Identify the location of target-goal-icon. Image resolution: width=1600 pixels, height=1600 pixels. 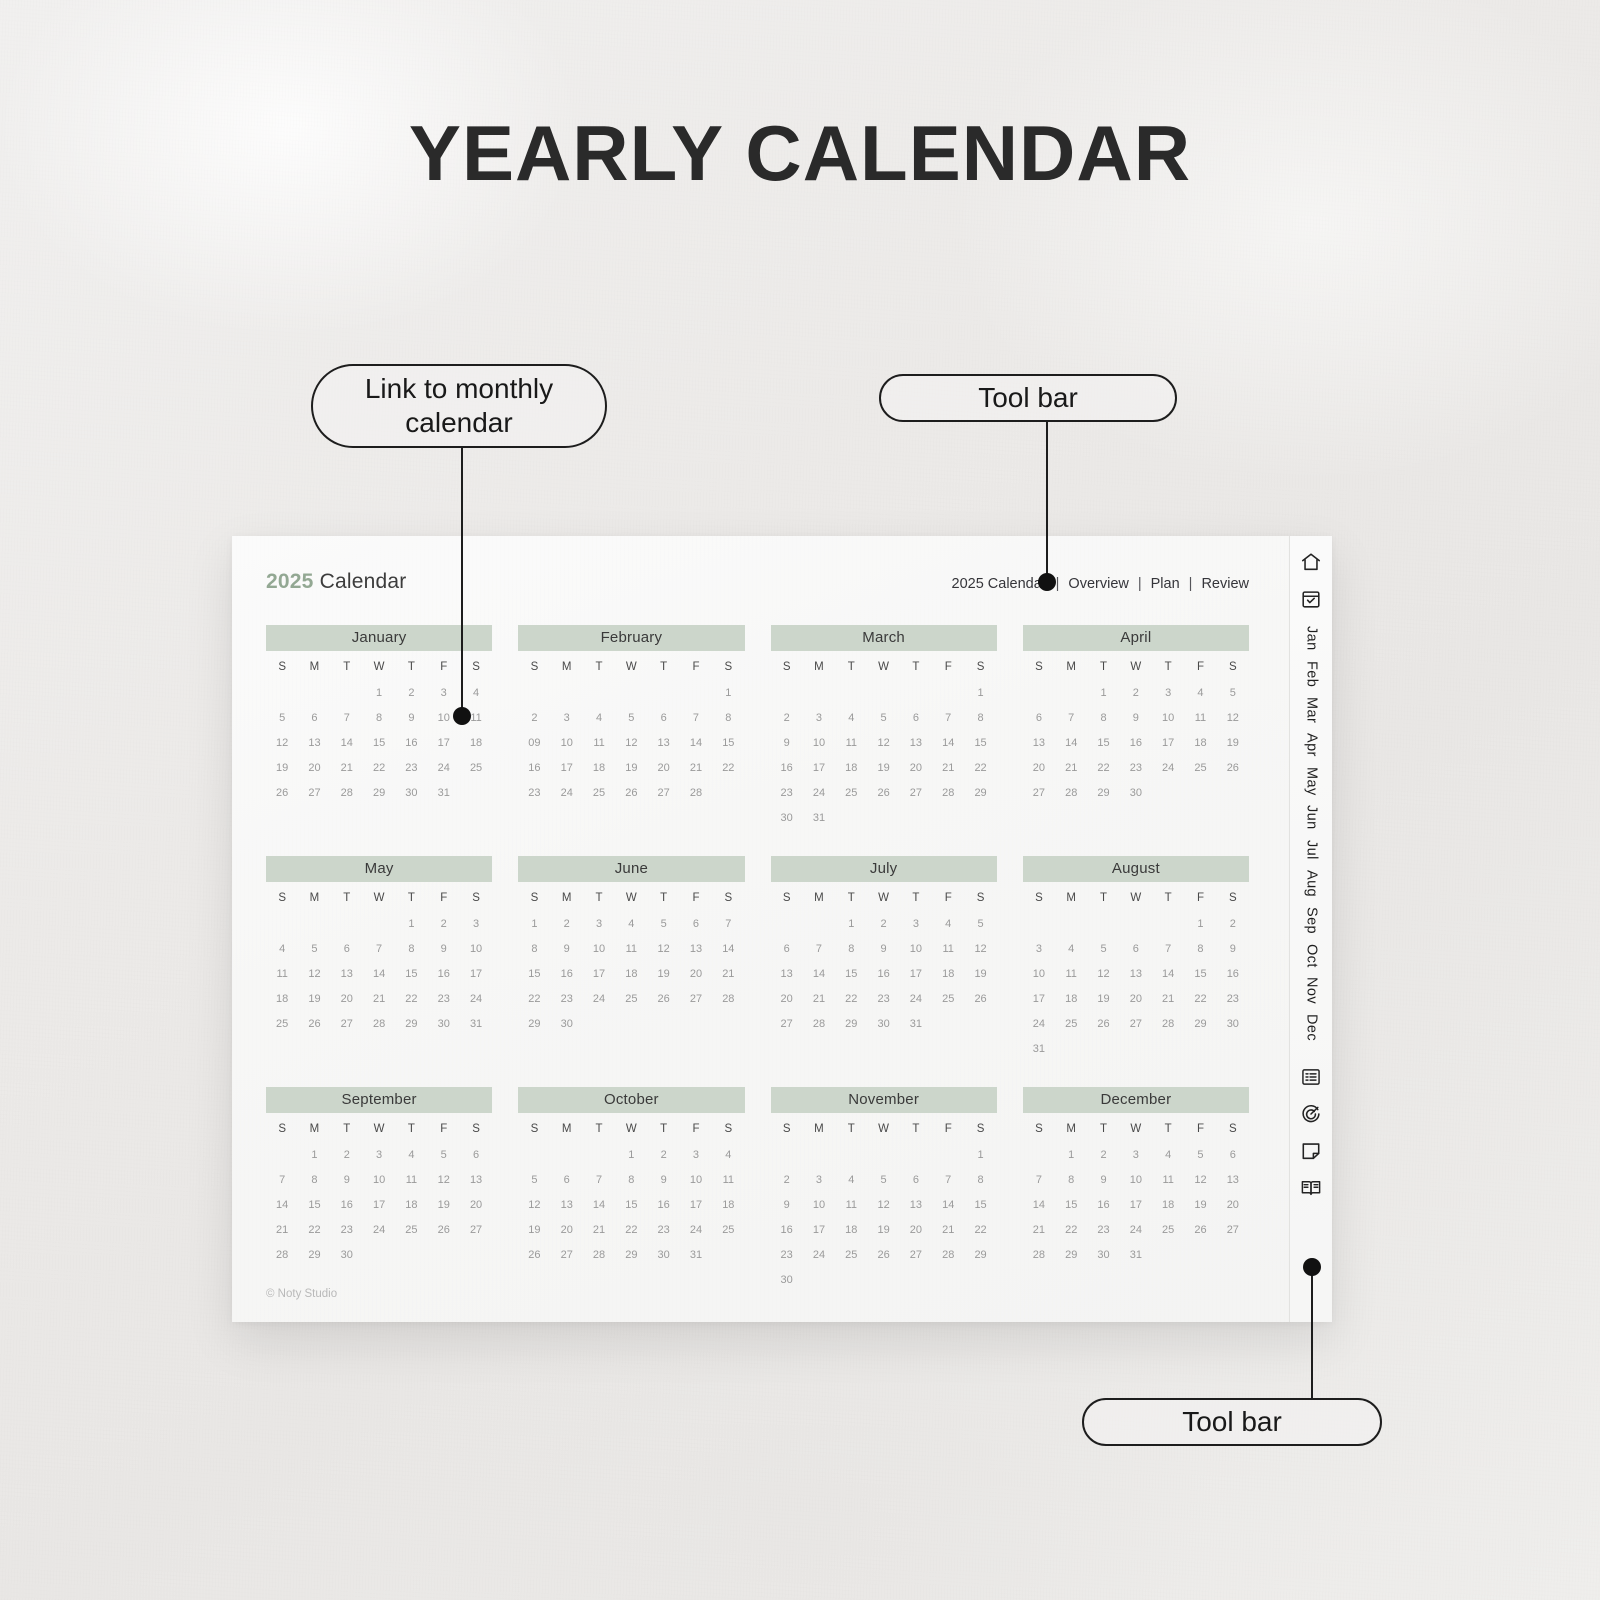
(1311, 1114).